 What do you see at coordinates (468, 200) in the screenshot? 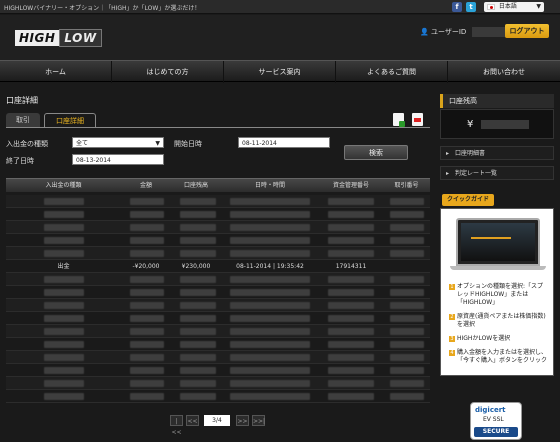
I see `quick-guide-title: クイックガイド` at bounding box center [468, 200].